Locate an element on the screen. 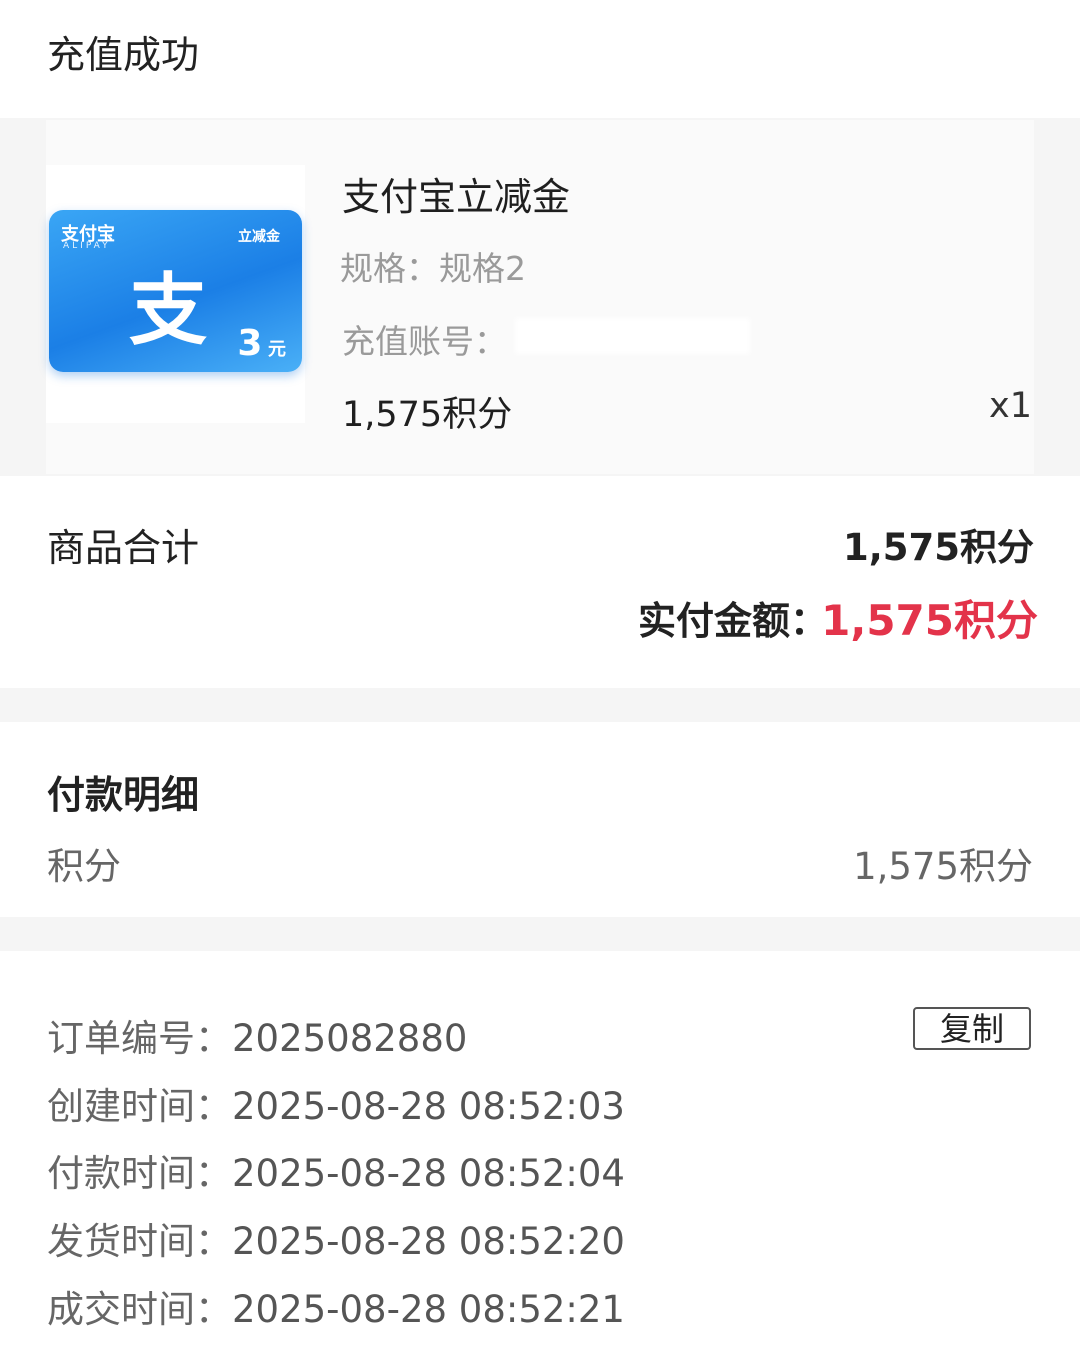 Image resolution: width=1080 pixels, height=1361 pixels. shipped-time-value: 2025-08-28 08:52:20 is located at coordinates (428, 1241).